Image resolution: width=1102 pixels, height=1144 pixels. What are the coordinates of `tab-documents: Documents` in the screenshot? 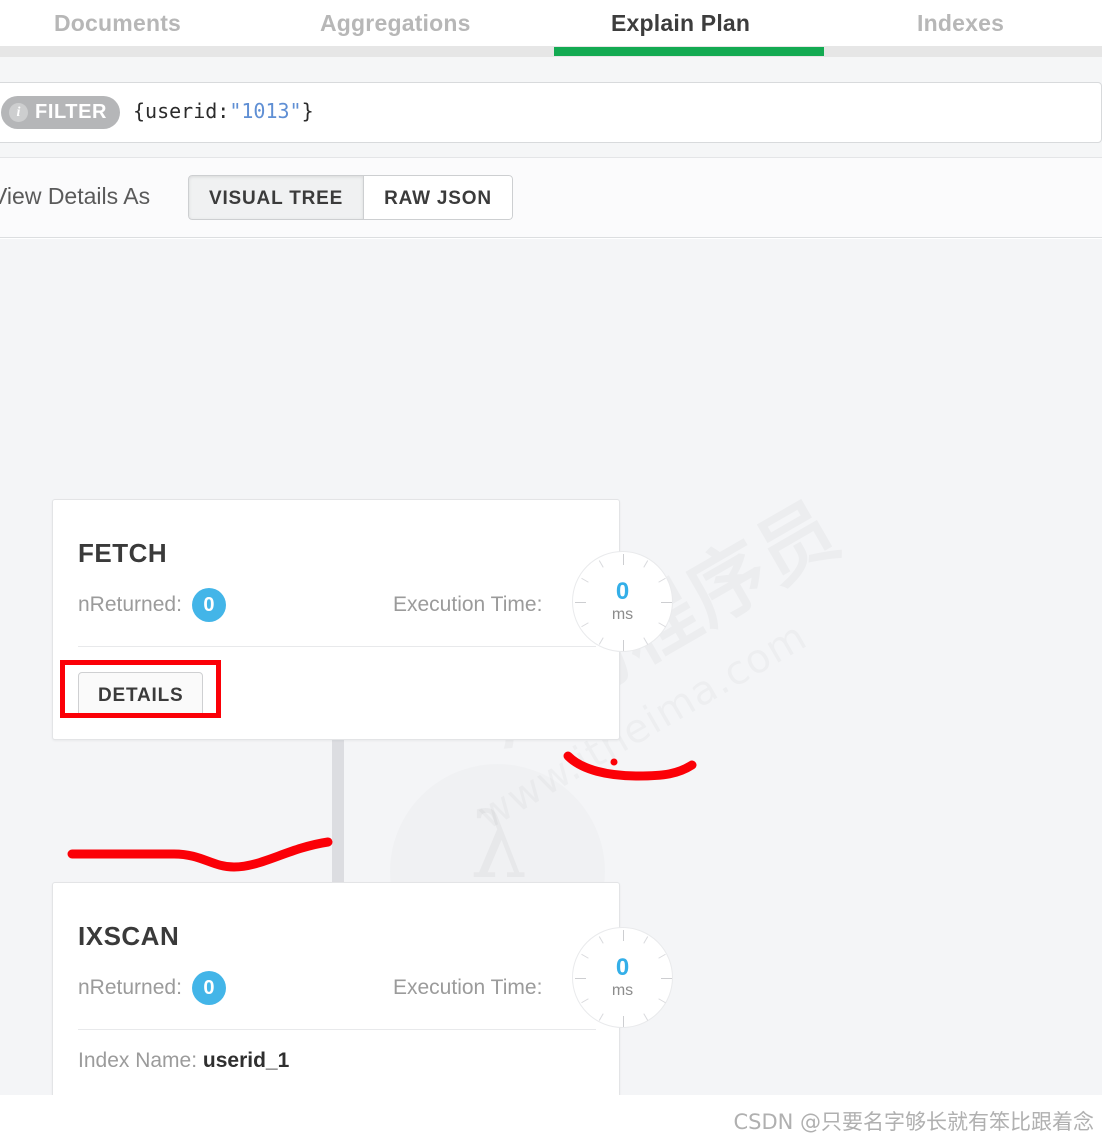 It's located at (117, 23).